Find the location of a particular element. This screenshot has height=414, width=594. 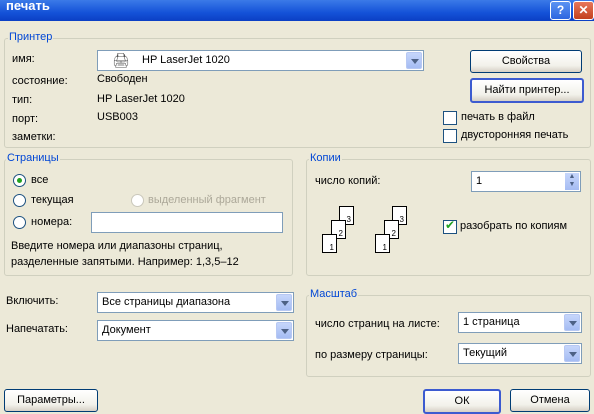

pages-current-label: текущая is located at coordinates (52, 200).